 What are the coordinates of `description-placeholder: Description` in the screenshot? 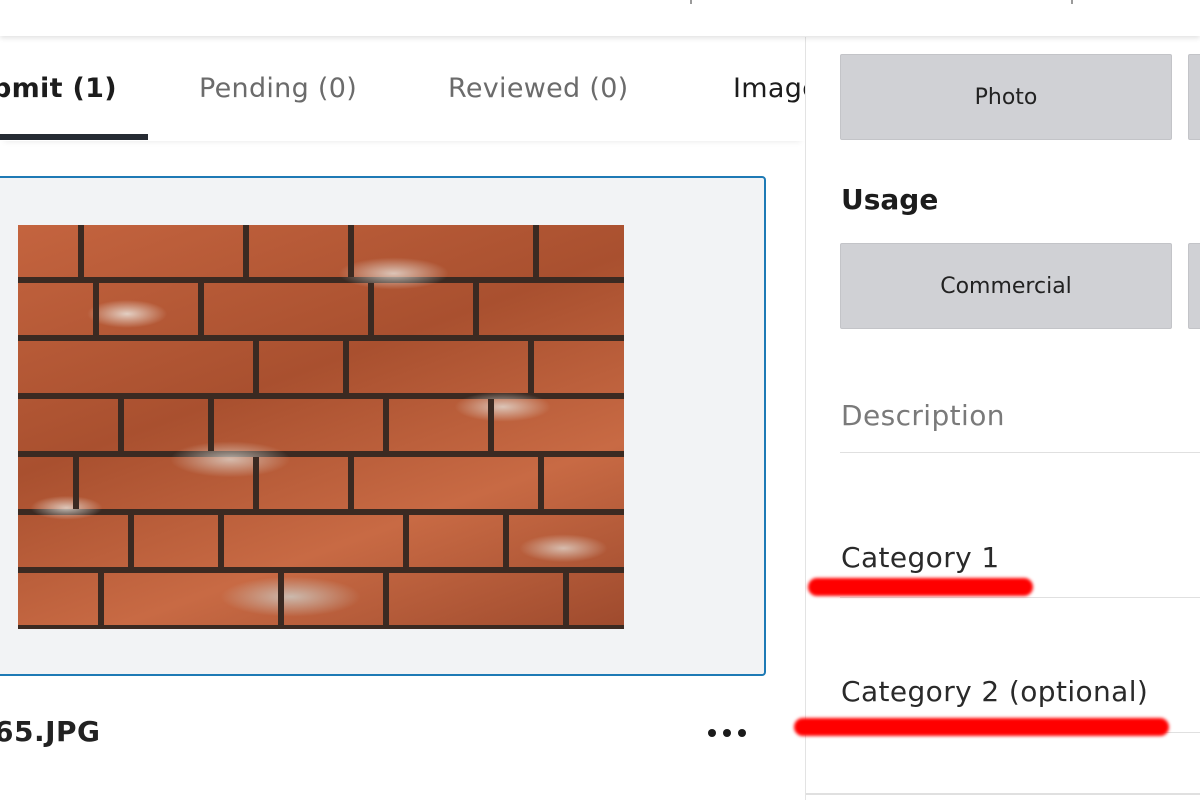 It's located at (923, 415).